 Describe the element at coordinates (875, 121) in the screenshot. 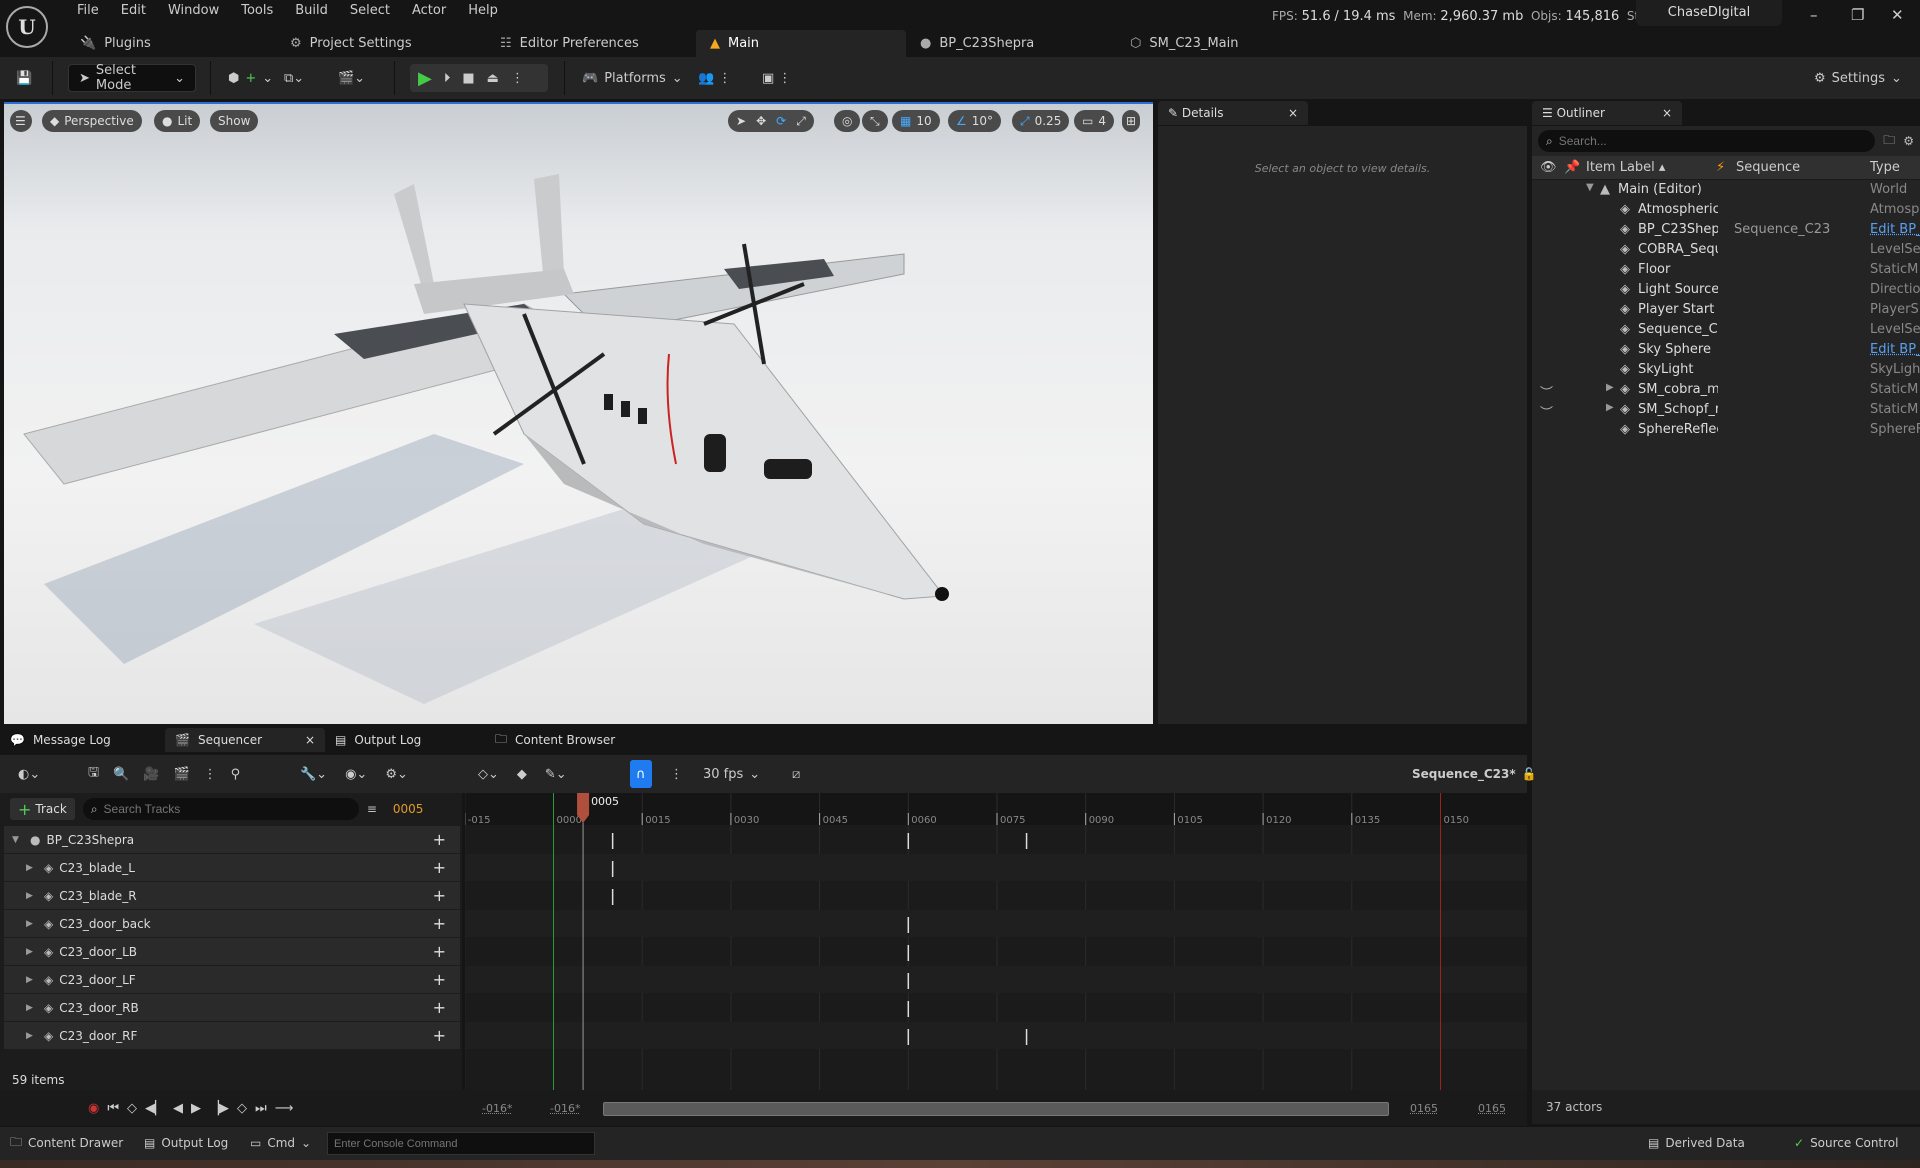

I see `surface-snap-icon: ⤡` at that location.